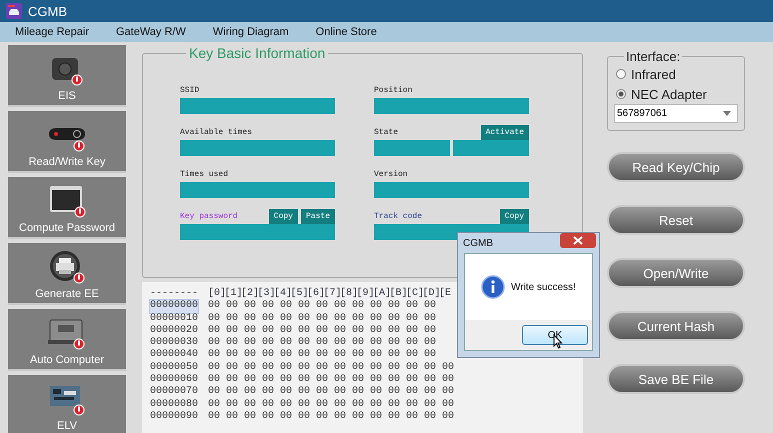  Describe the element at coordinates (67, 267) in the screenshot. I see `printer-icon` at that location.